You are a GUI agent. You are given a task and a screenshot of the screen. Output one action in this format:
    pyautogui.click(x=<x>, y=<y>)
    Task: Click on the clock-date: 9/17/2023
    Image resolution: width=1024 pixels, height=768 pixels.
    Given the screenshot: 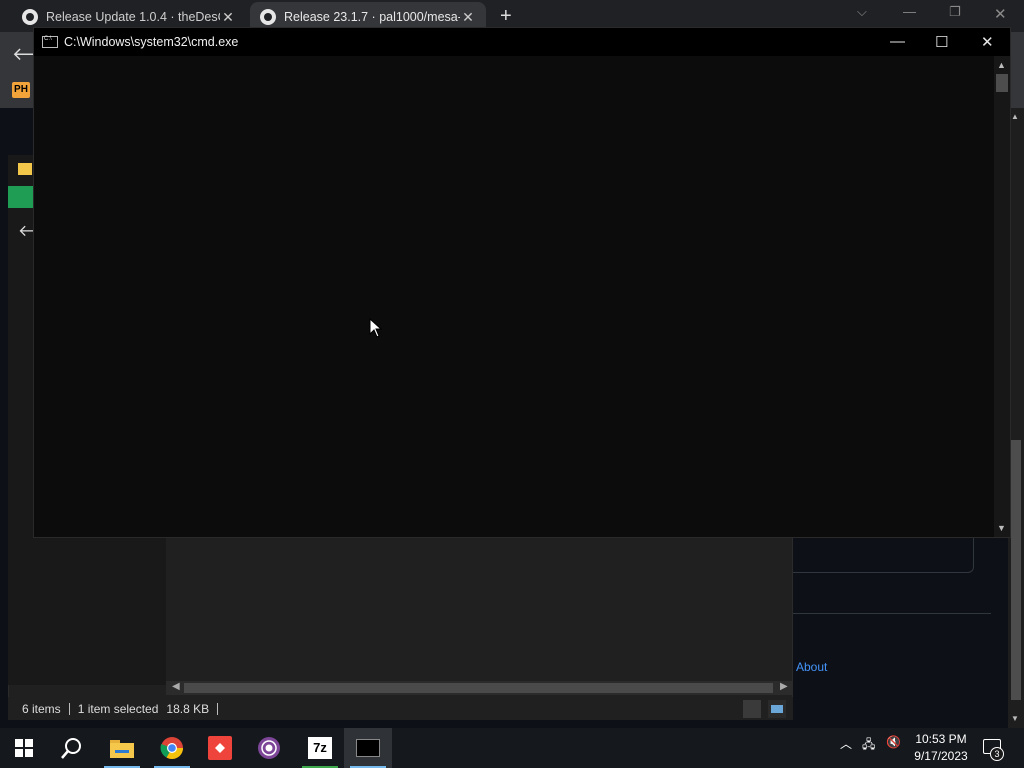 What is the action you would take?
    pyautogui.click(x=941, y=756)
    